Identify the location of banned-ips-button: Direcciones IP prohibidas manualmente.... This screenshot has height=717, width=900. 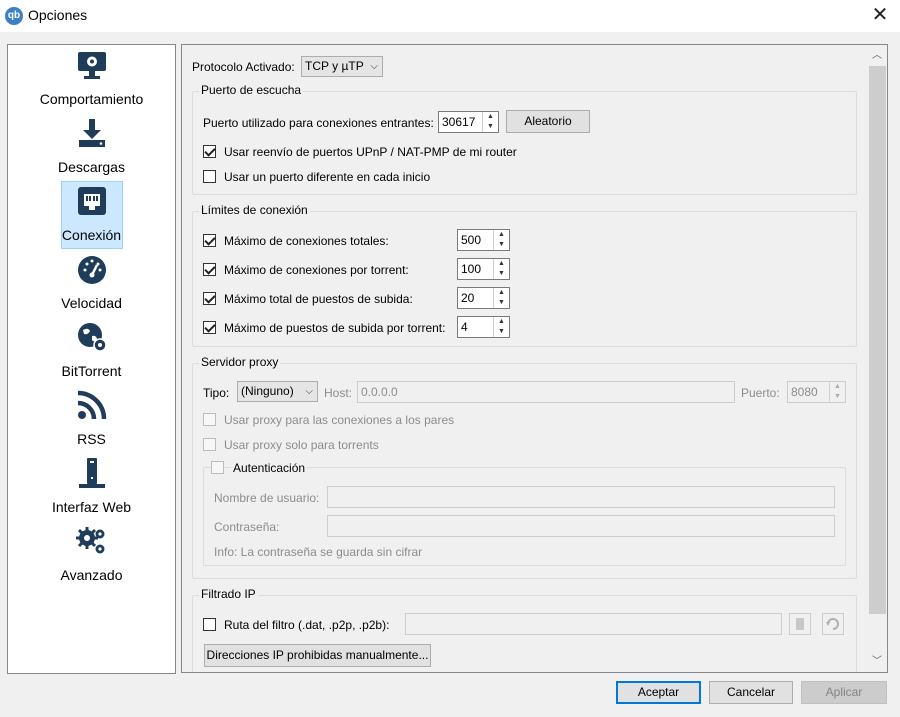
(317, 655).